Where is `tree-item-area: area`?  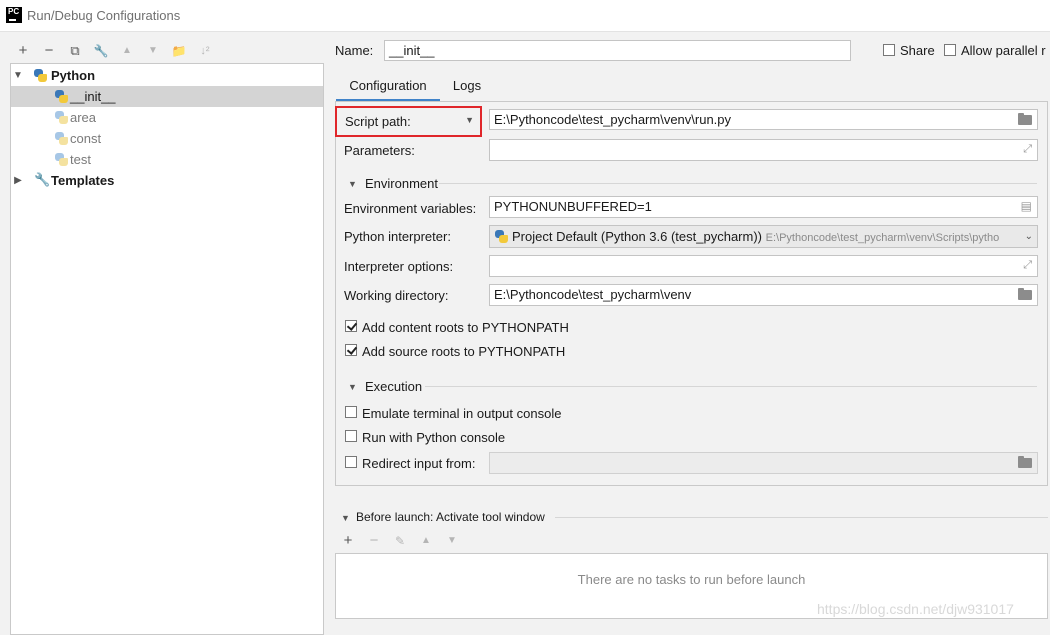 tree-item-area: area is located at coordinates (167, 117).